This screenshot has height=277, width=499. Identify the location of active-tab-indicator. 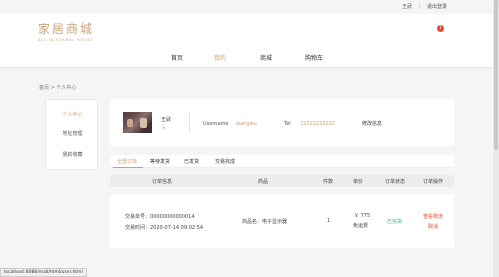
(128, 167).